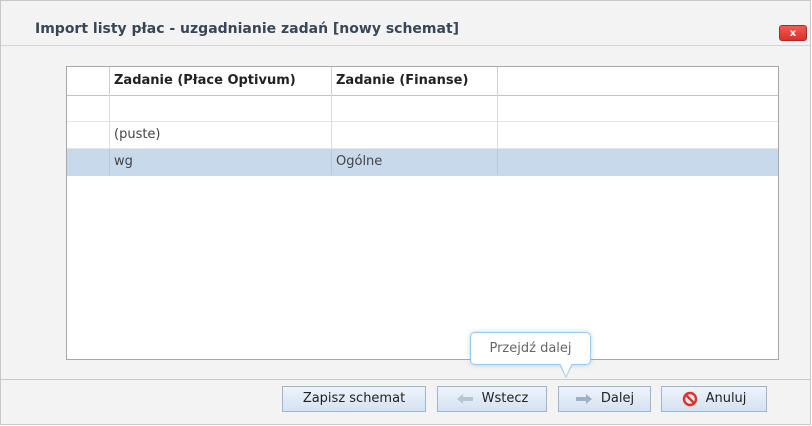  I want to click on target-task-cell: Ogólne, so click(415, 162).